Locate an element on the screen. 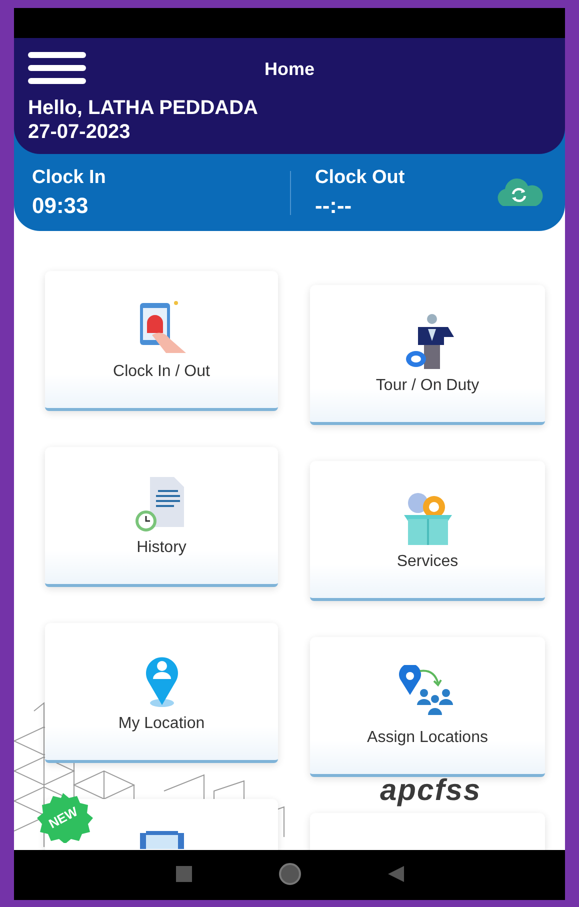 This screenshot has width=579, height=907. clock-in-label: Clock In is located at coordinates (69, 177).